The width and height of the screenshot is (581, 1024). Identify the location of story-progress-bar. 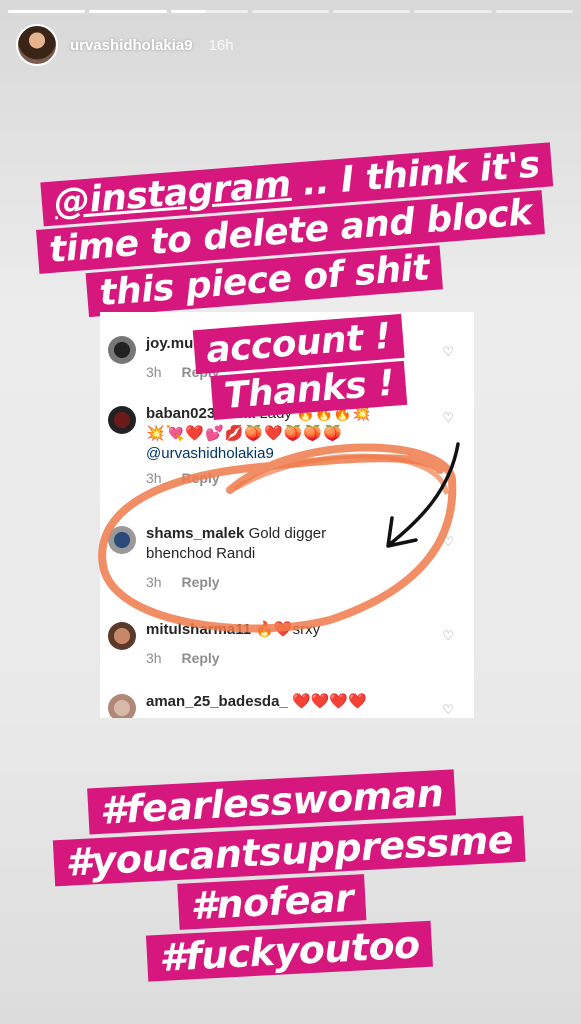
(290, 11).